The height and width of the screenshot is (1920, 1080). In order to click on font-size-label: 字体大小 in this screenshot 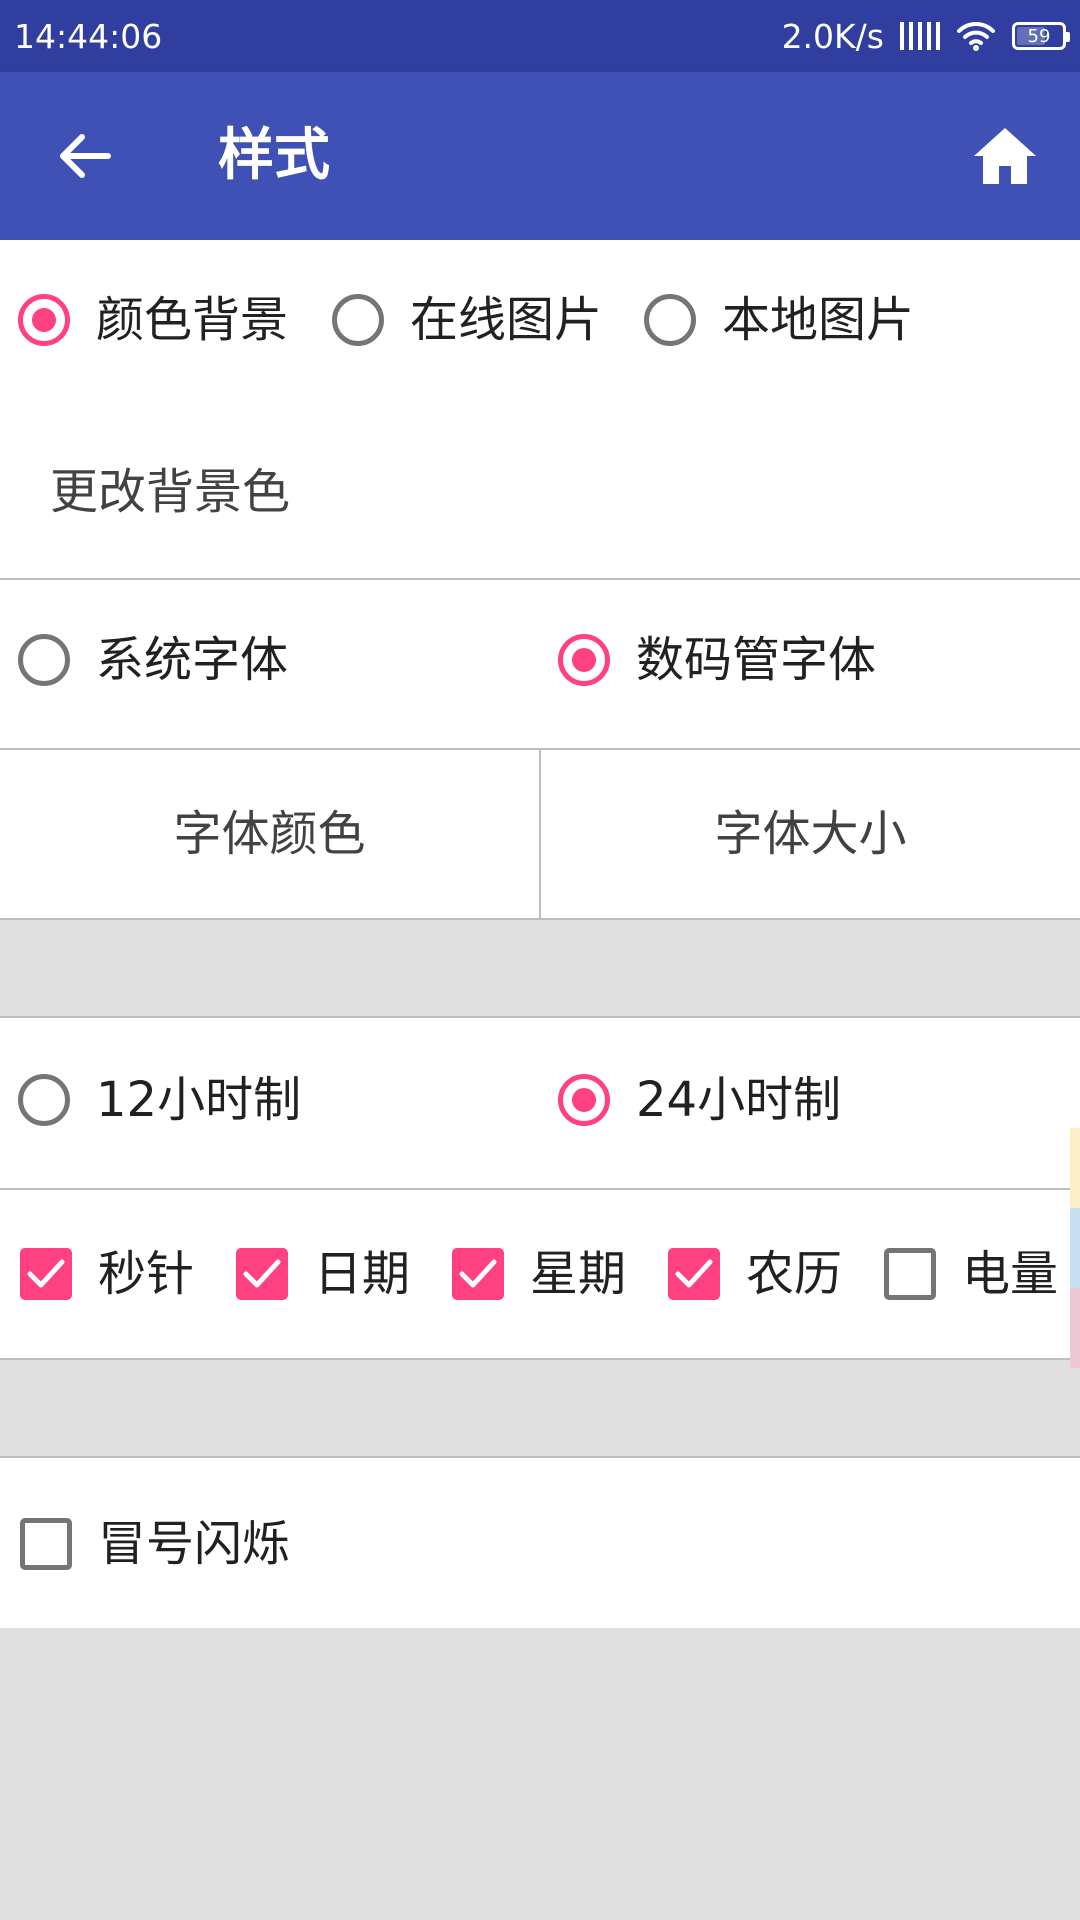, I will do `click(810, 834)`.